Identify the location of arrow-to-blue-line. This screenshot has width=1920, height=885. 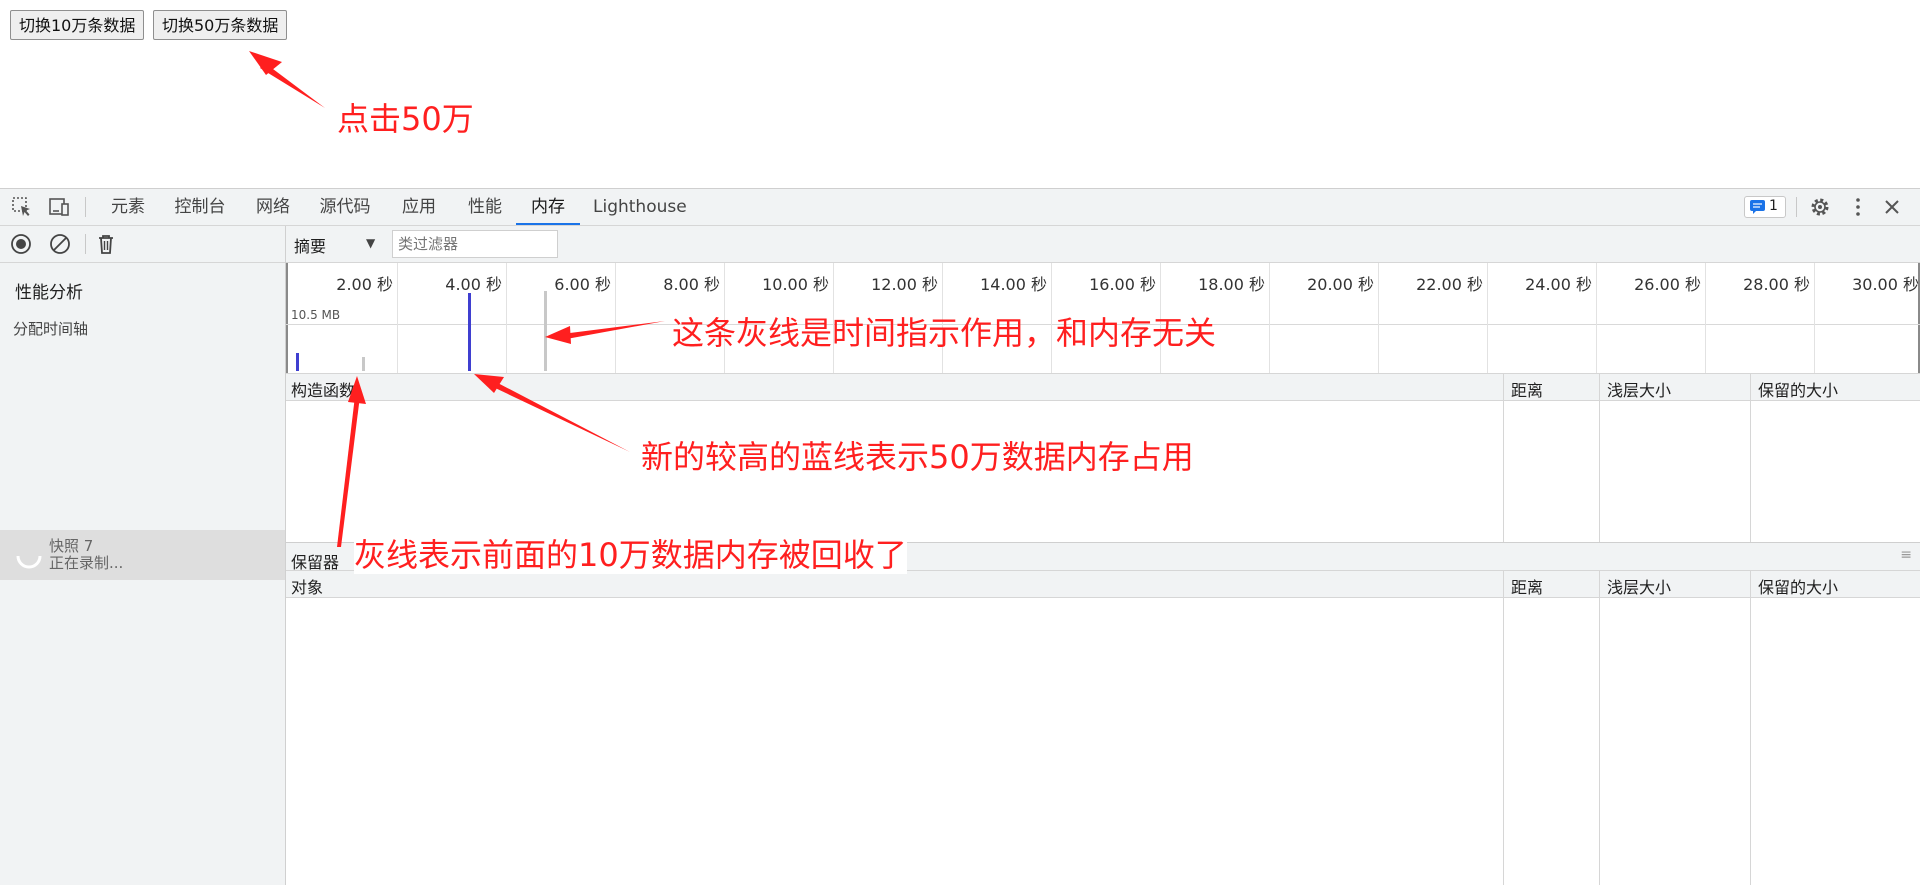
(560, 416).